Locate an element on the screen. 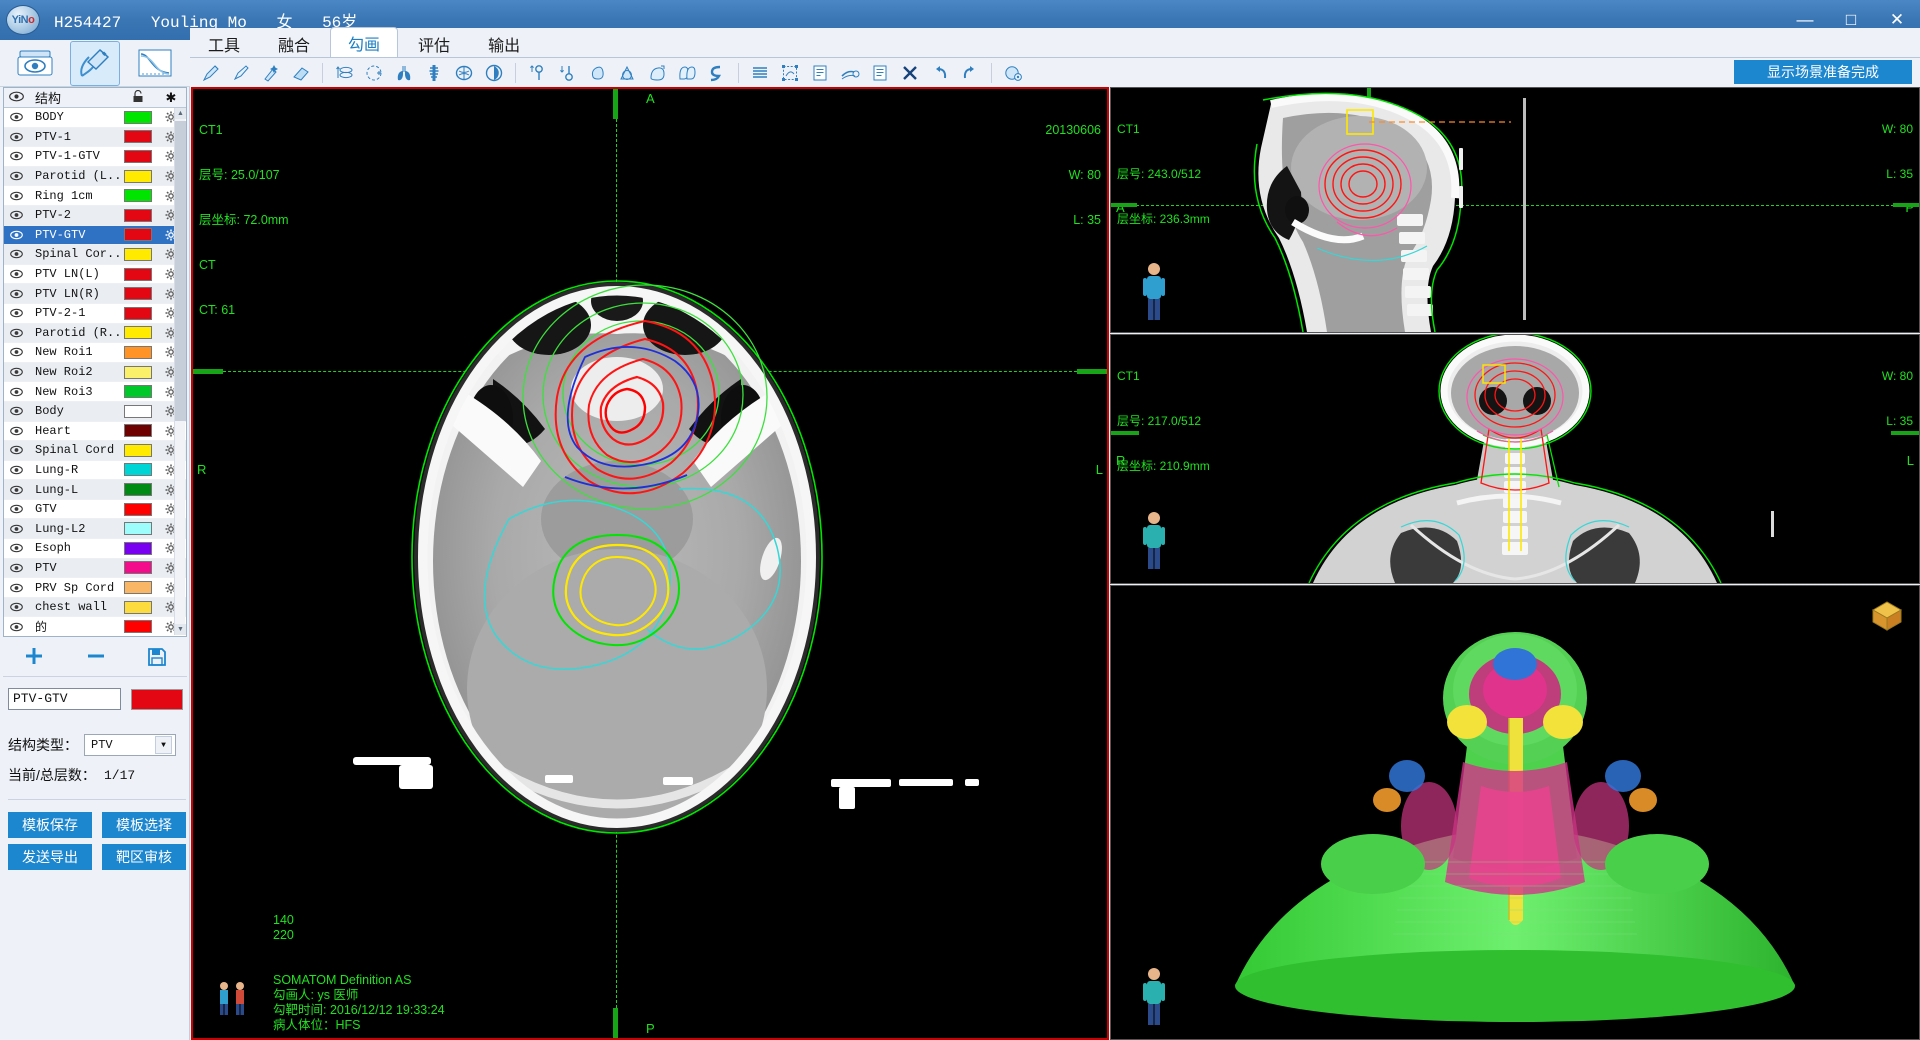 This screenshot has width=1920, height=1040. boolean-intersect-icon is located at coordinates (627, 73).